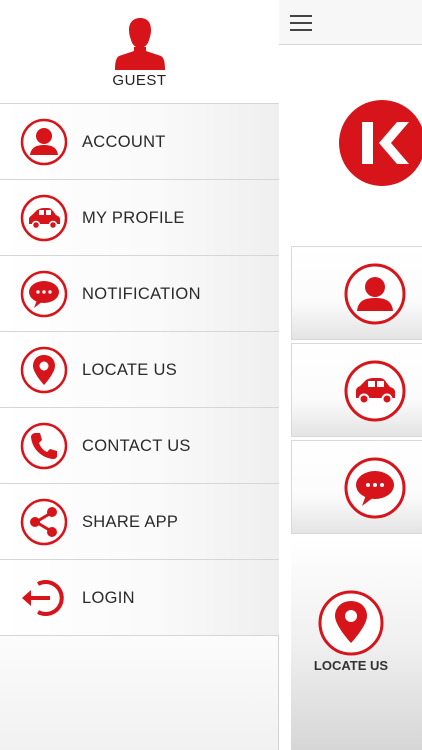 The height and width of the screenshot is (750, 422). I want to click on account-tile, so click(356, 293).